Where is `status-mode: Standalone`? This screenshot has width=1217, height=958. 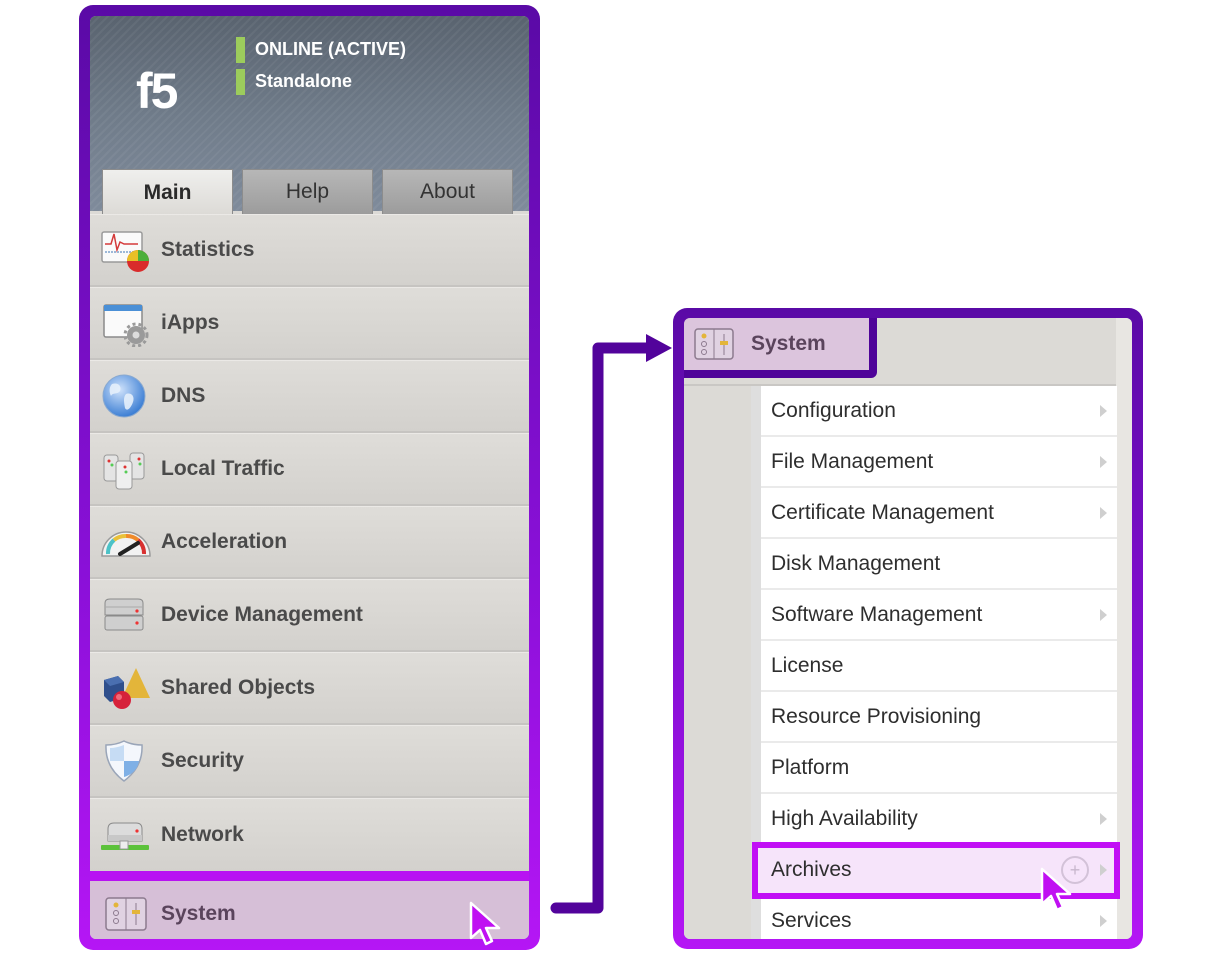 status-mode: Standalone is located at coordinates (321, 81).